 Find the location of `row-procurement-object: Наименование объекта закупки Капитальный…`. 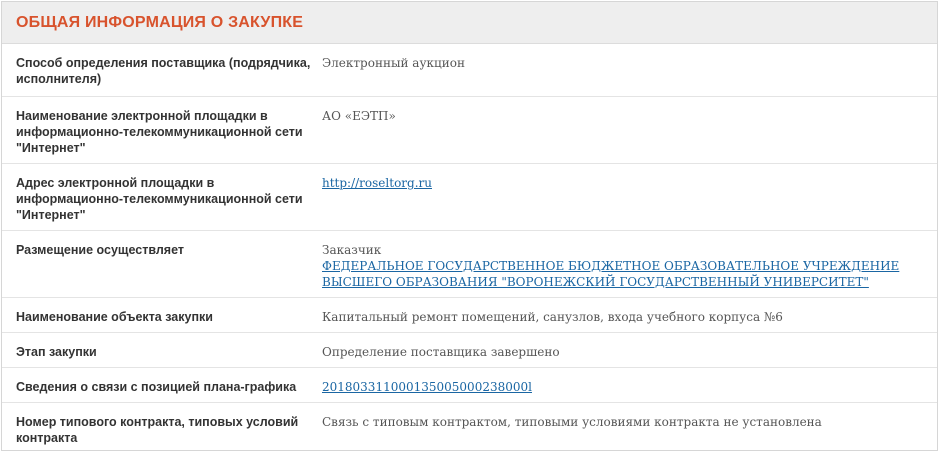

row-procurement-object: Наименование объекта закупки Капитальный… is located at coordinates (469, 315).